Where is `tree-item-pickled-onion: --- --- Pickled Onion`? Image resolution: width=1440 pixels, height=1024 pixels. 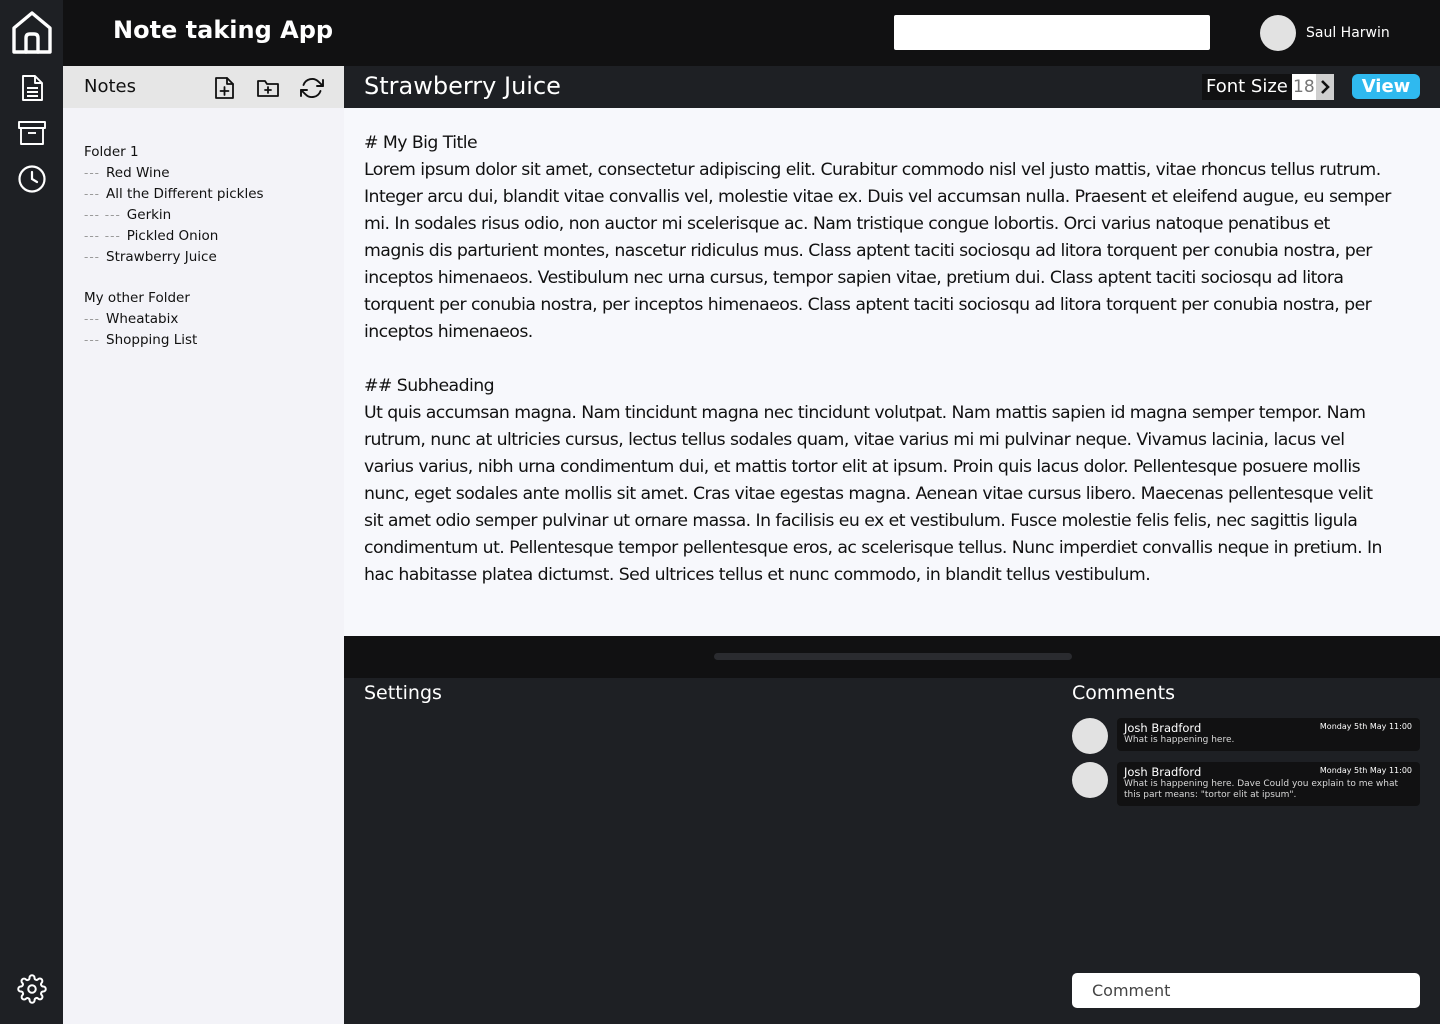 tree-item-pickled-onion: --- --- Pickled Onion is located at coordinates (209, 236).